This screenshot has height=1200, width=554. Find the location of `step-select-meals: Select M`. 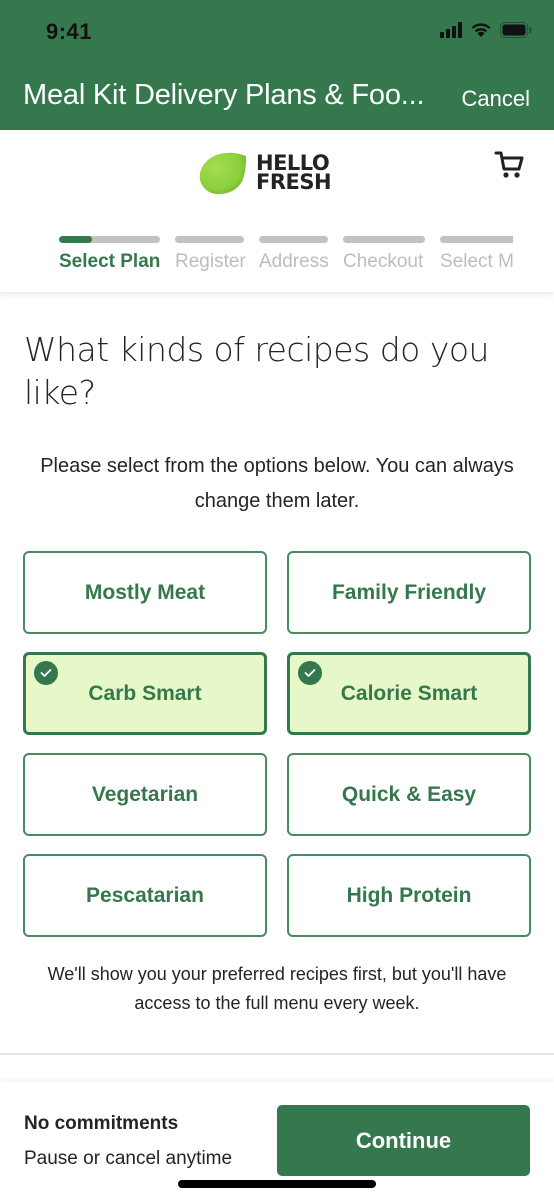

step-select-meals: Select M is located at coordinates (476, 254).